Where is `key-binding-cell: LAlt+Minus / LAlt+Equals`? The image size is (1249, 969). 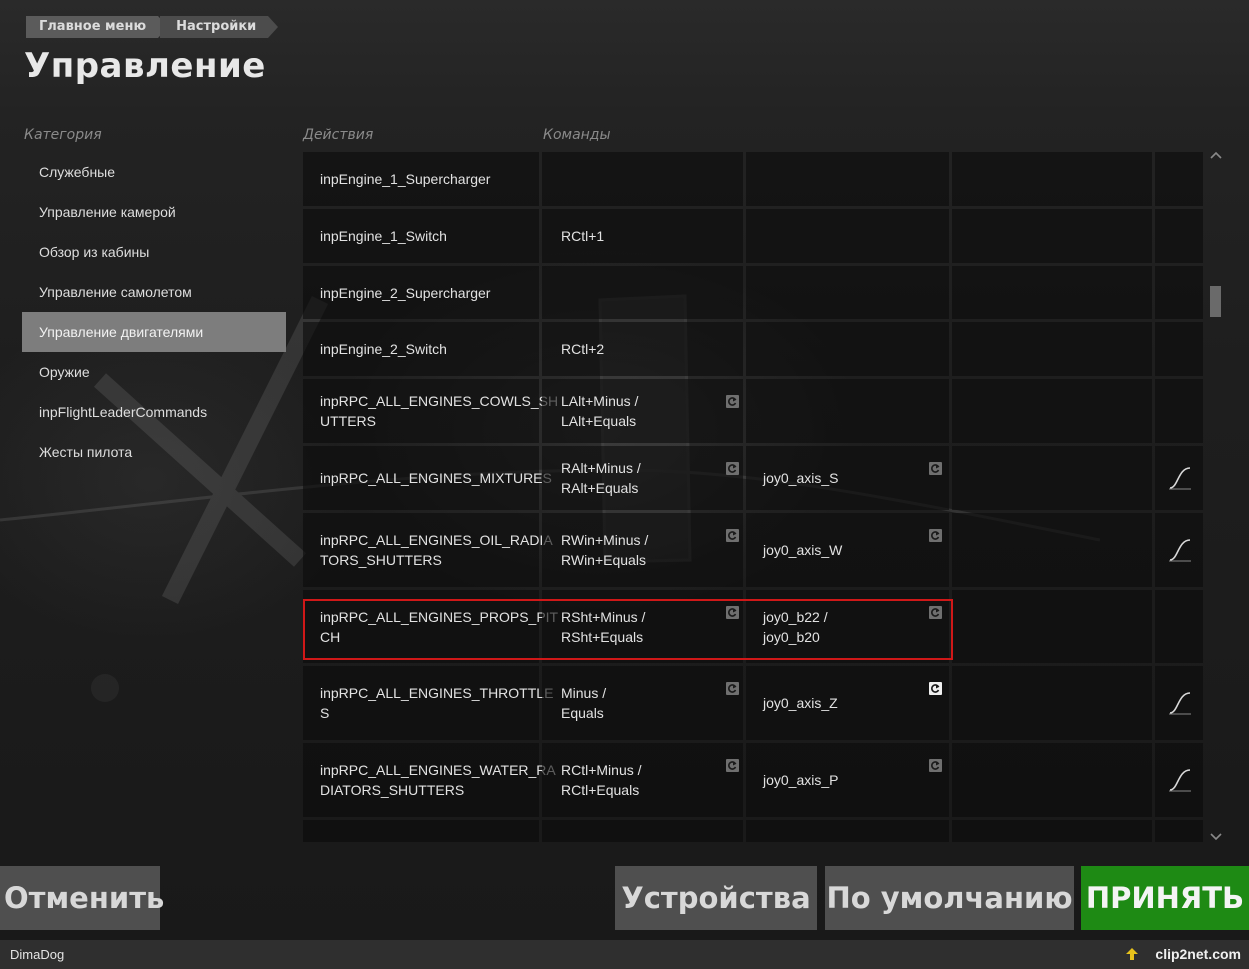
key-binding-cell: LAlt+Minus / LAlt+Equals is located at coordinates (642, 411).